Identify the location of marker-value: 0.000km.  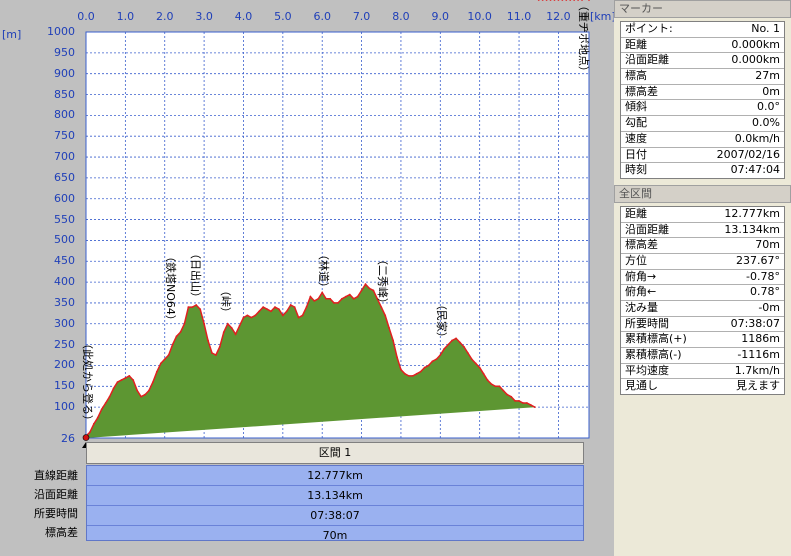
(755, 60).